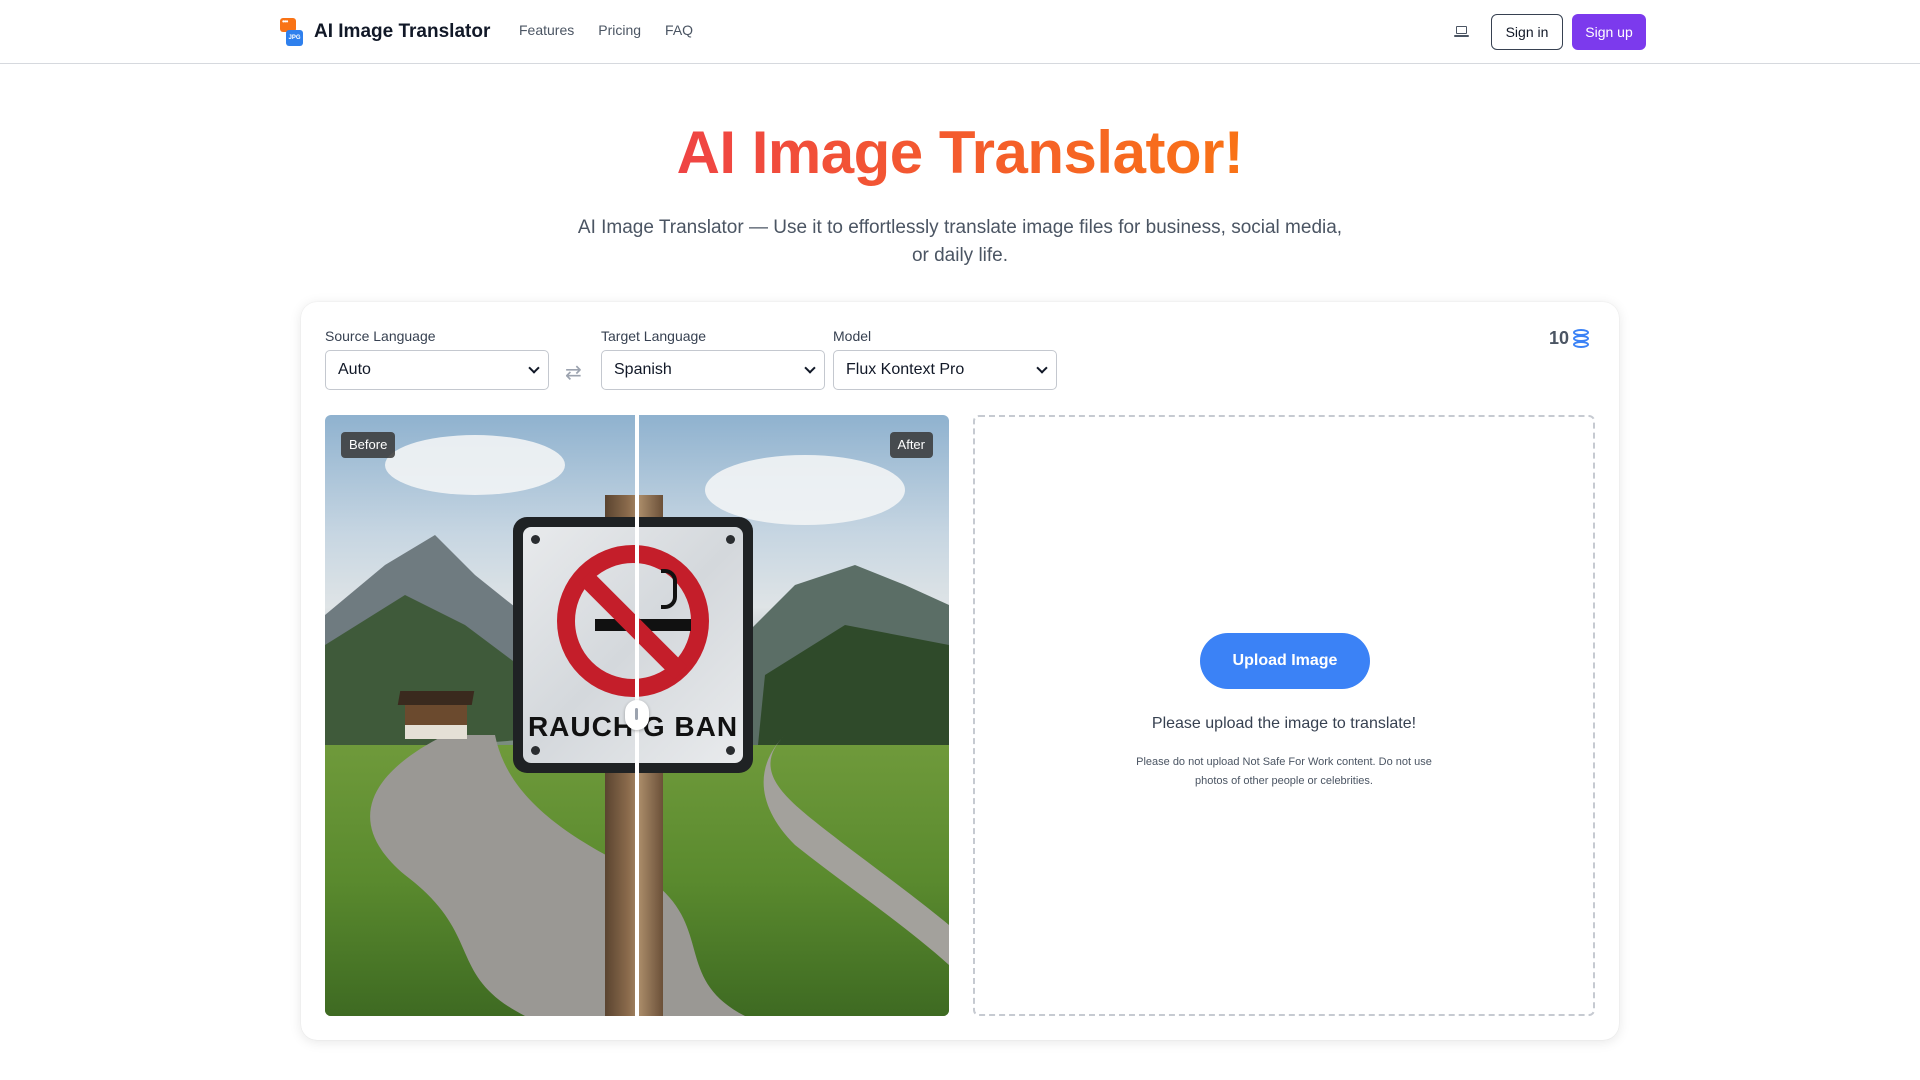 The image size is (1920, 1080). Describe the element at coordinates (402, 31) in the screenshot. I see `brand-name: AI Image Translator` at that location.